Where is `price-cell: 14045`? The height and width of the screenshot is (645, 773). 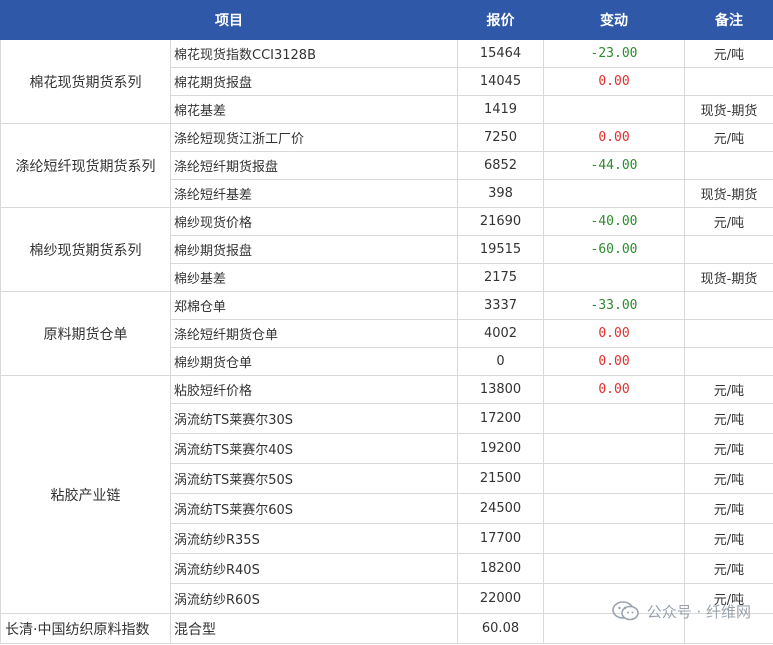 price-cell: 14045 is located at coordinates (500, 81).